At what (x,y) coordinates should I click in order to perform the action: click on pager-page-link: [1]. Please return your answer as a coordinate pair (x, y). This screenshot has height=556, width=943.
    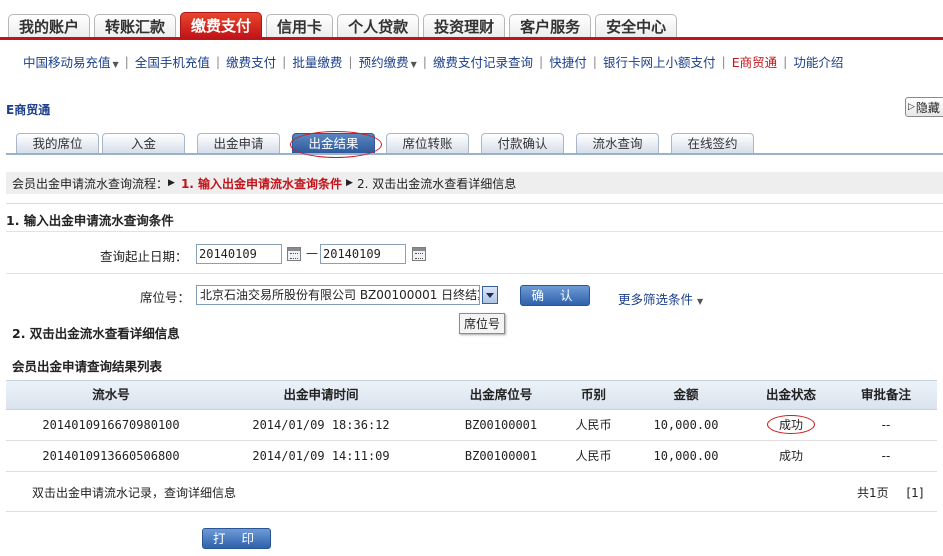
    Looking at the image, I should click on (914, 493).